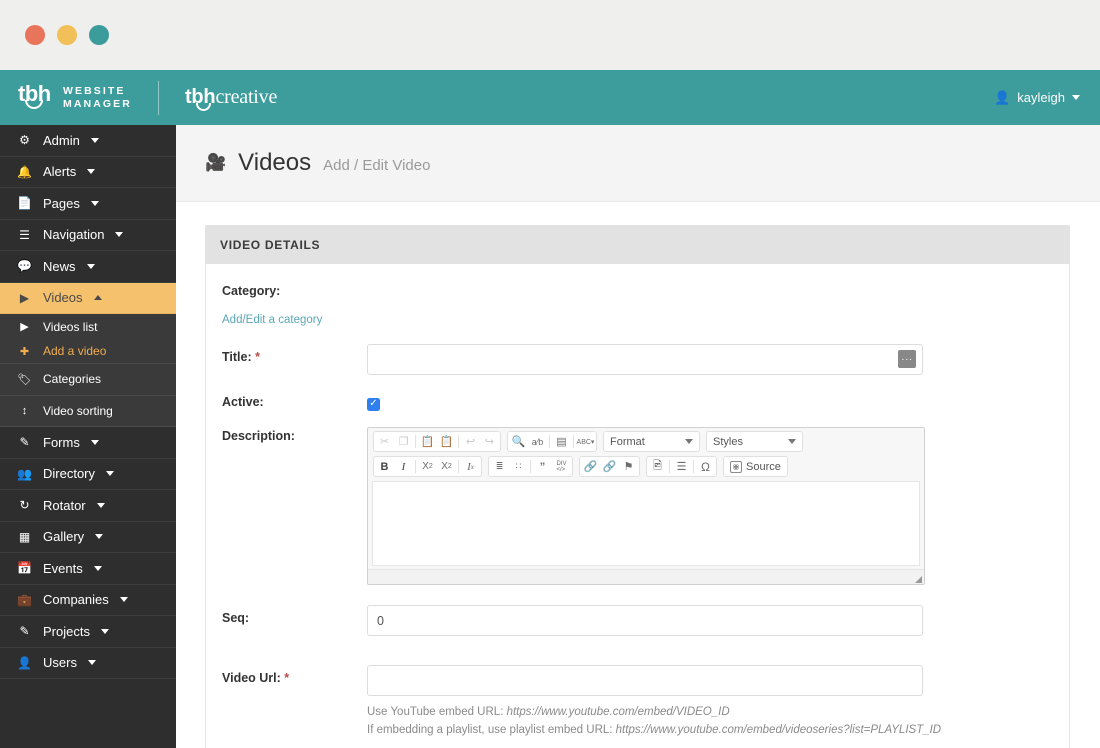 The width and height of the screenshot is (1100, 748). I want to click on editor-content-area, so click(646, 523).